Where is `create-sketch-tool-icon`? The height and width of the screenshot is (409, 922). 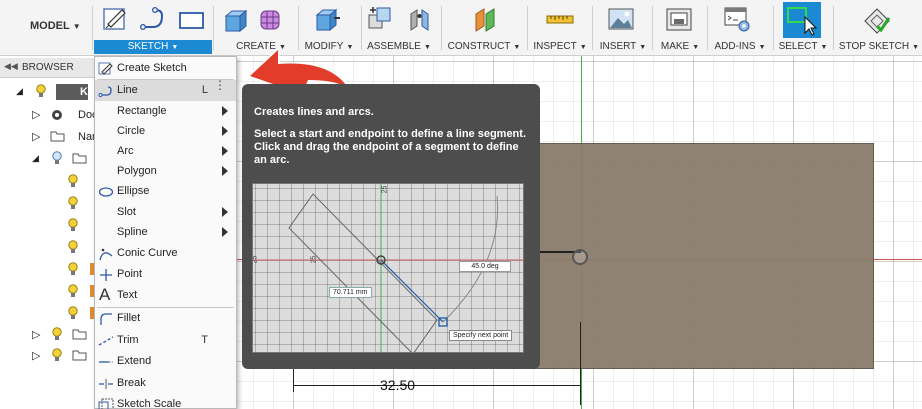 create-sketch-tool-icon is located at coordinates (115, 19).